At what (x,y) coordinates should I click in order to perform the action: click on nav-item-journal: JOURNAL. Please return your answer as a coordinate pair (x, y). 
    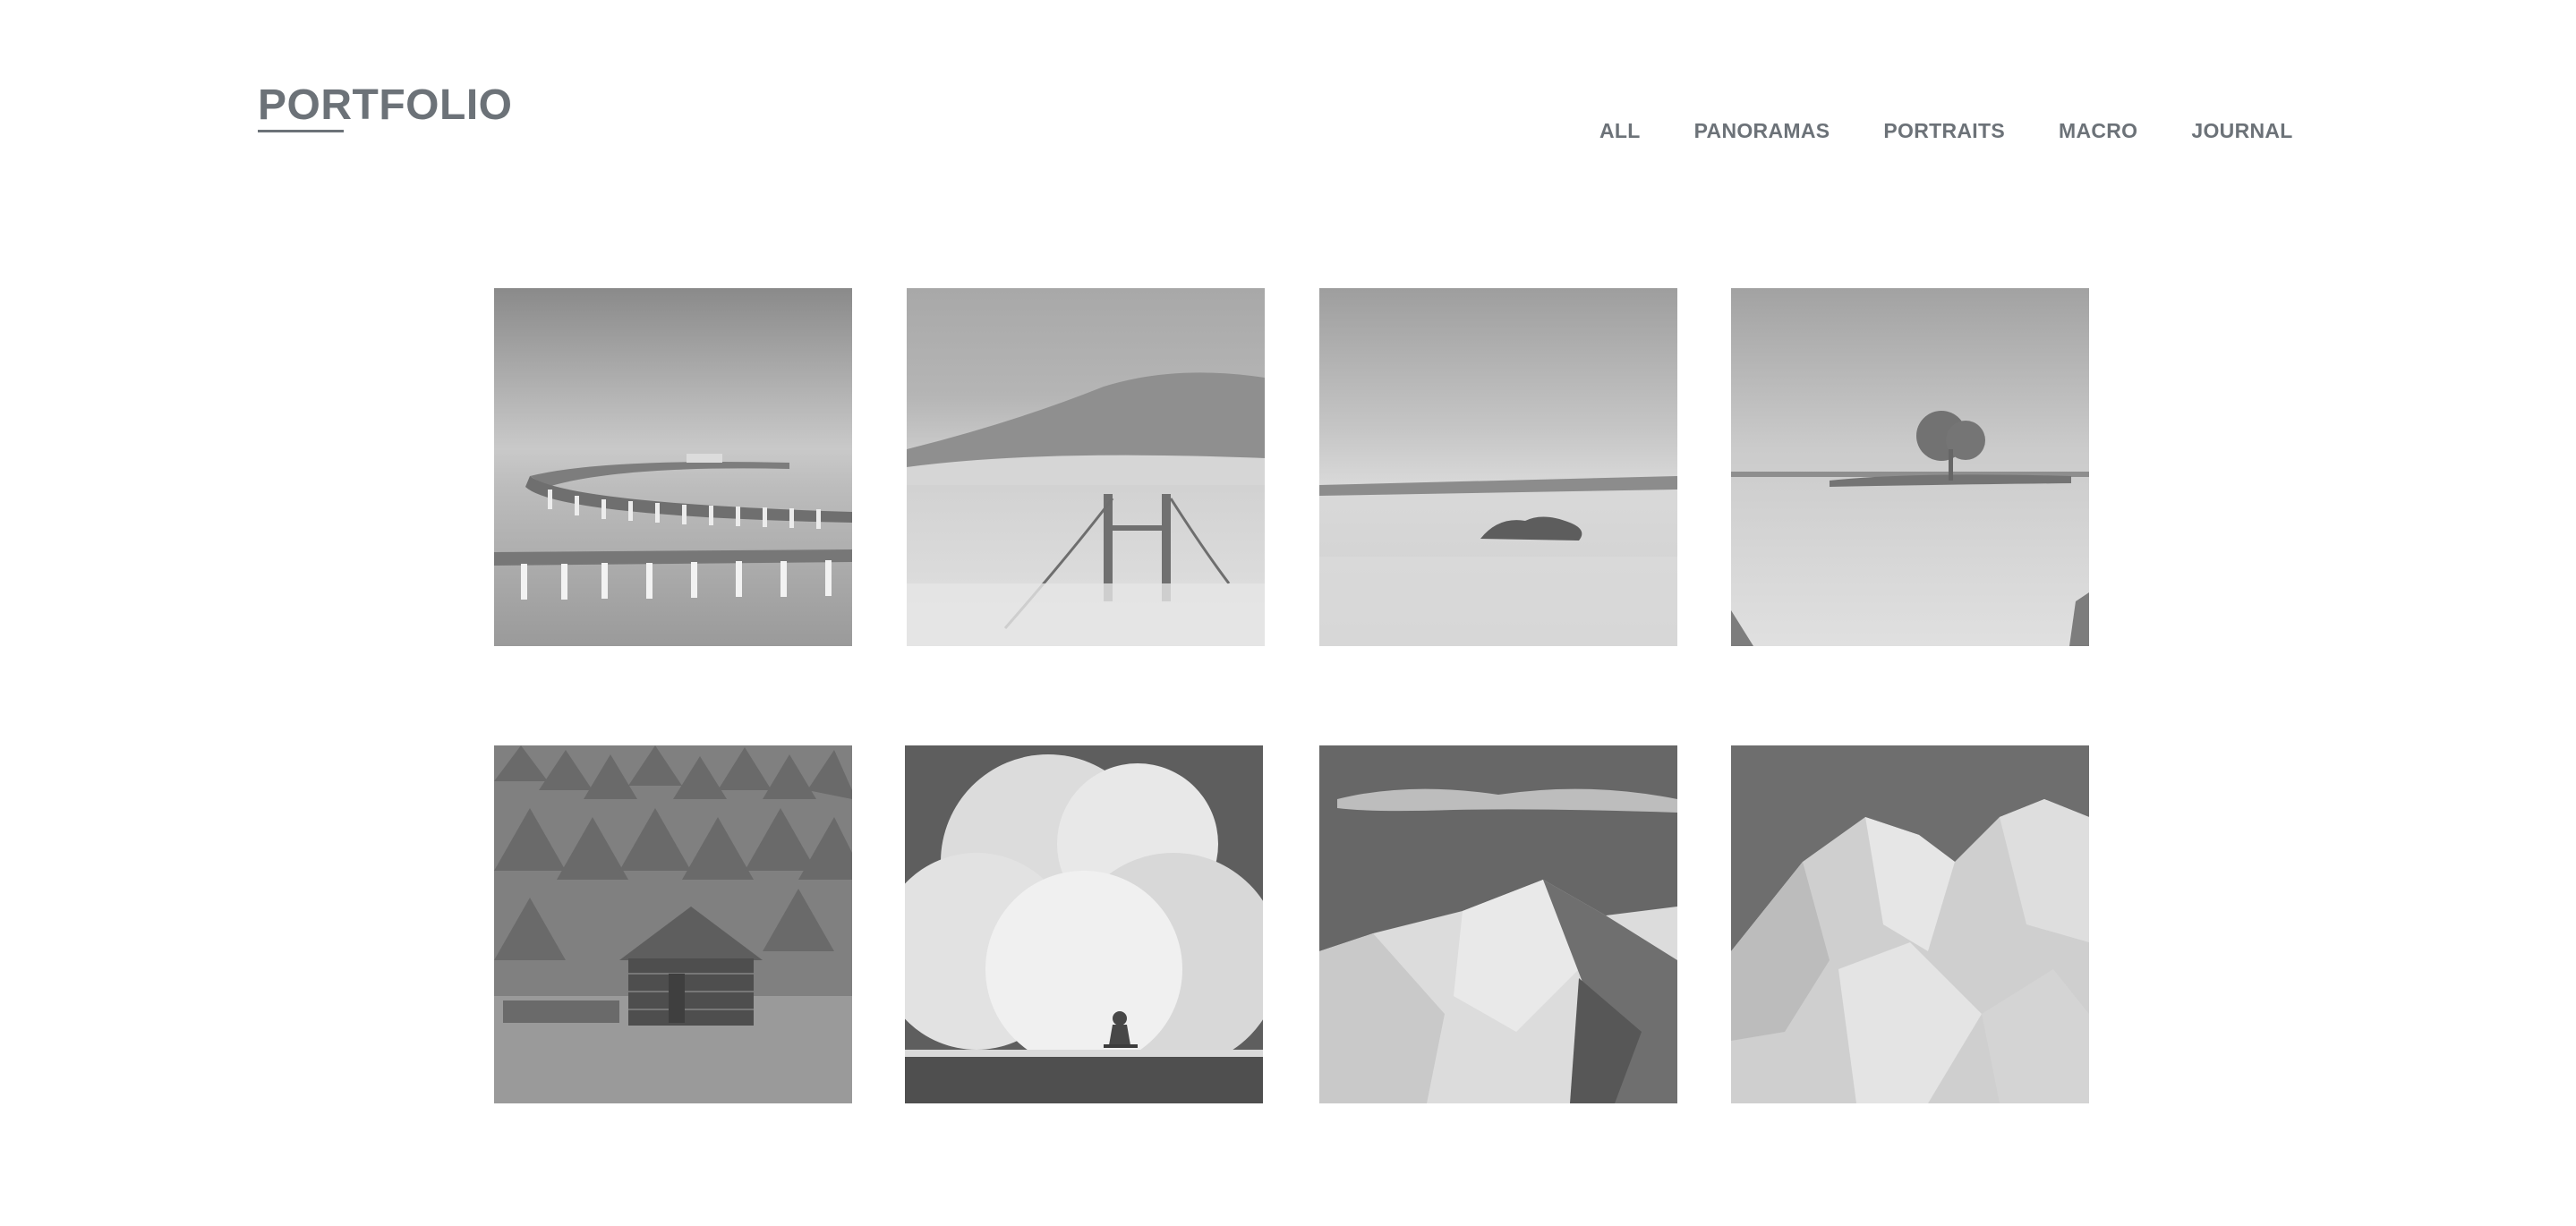
    Looking at the image, I should click on (2241, 130).